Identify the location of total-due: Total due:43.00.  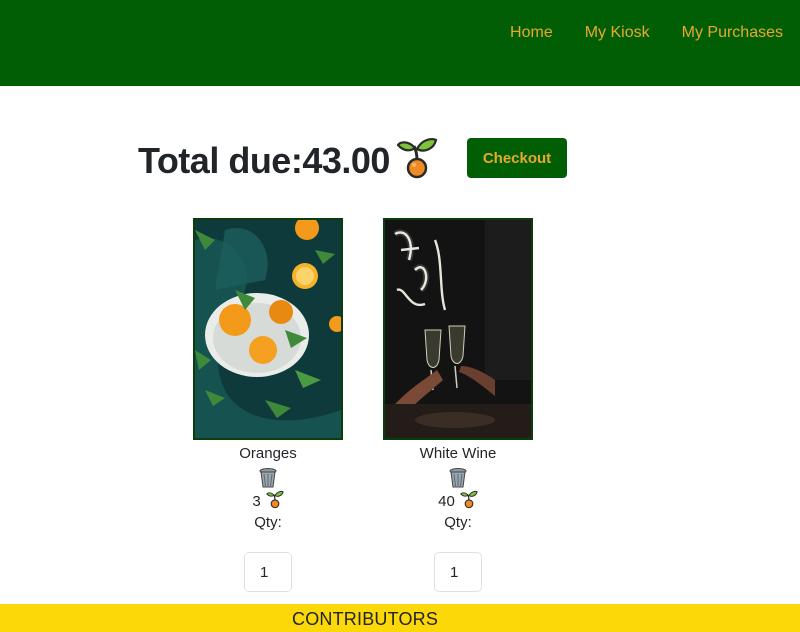
(288, 160).